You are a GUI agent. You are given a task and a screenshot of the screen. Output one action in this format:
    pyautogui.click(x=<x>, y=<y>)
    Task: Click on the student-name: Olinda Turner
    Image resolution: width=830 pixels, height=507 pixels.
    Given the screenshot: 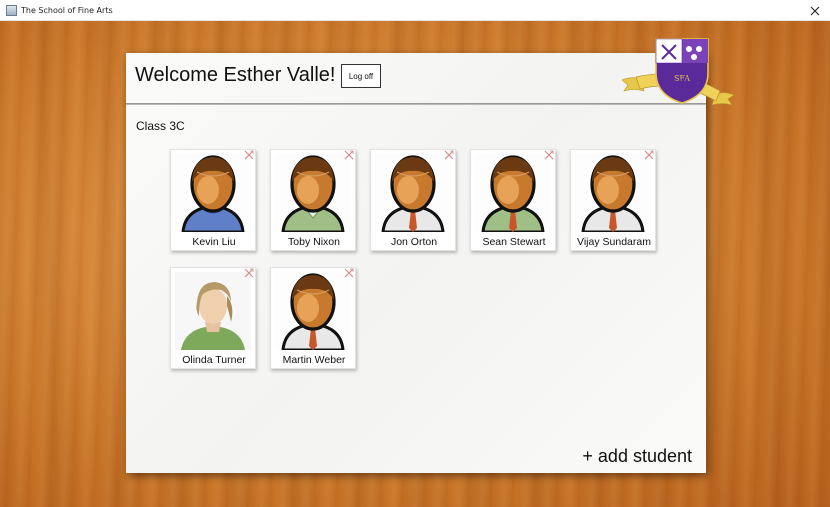 What is the action you would take?
    pyautogui.click(x=214, y=360)
    